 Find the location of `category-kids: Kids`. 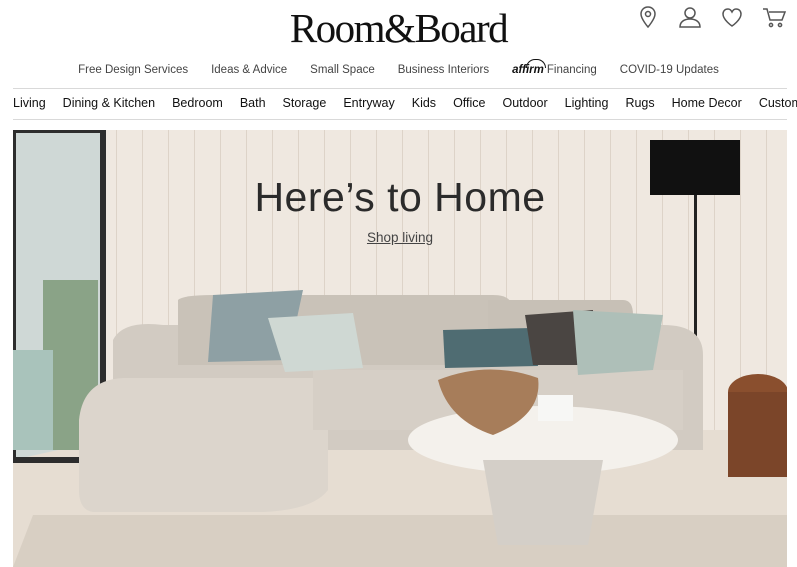

category-kids: Kids is located at coordinates (424, 105).